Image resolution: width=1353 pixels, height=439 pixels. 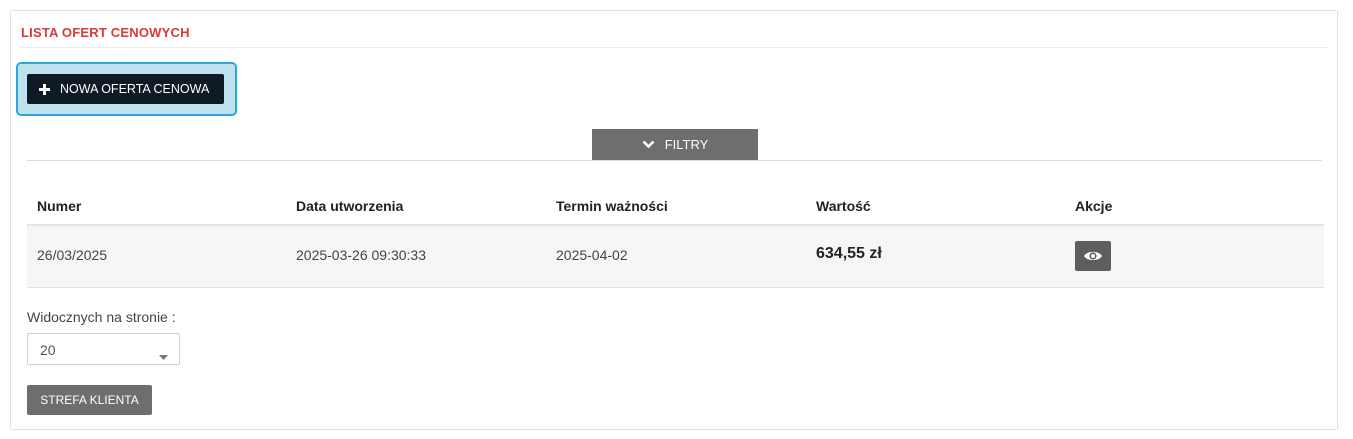 I want to click on column-header-value: Wartość, so click(x=843, y=206).